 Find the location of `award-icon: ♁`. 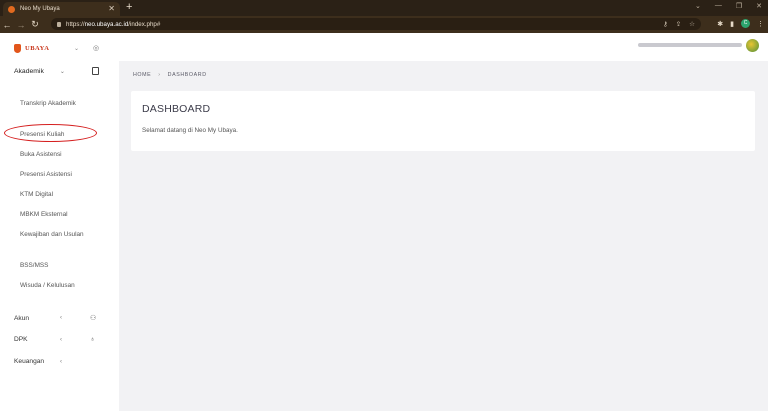

award-icon: ♁ is located at coordinates (93, 339).